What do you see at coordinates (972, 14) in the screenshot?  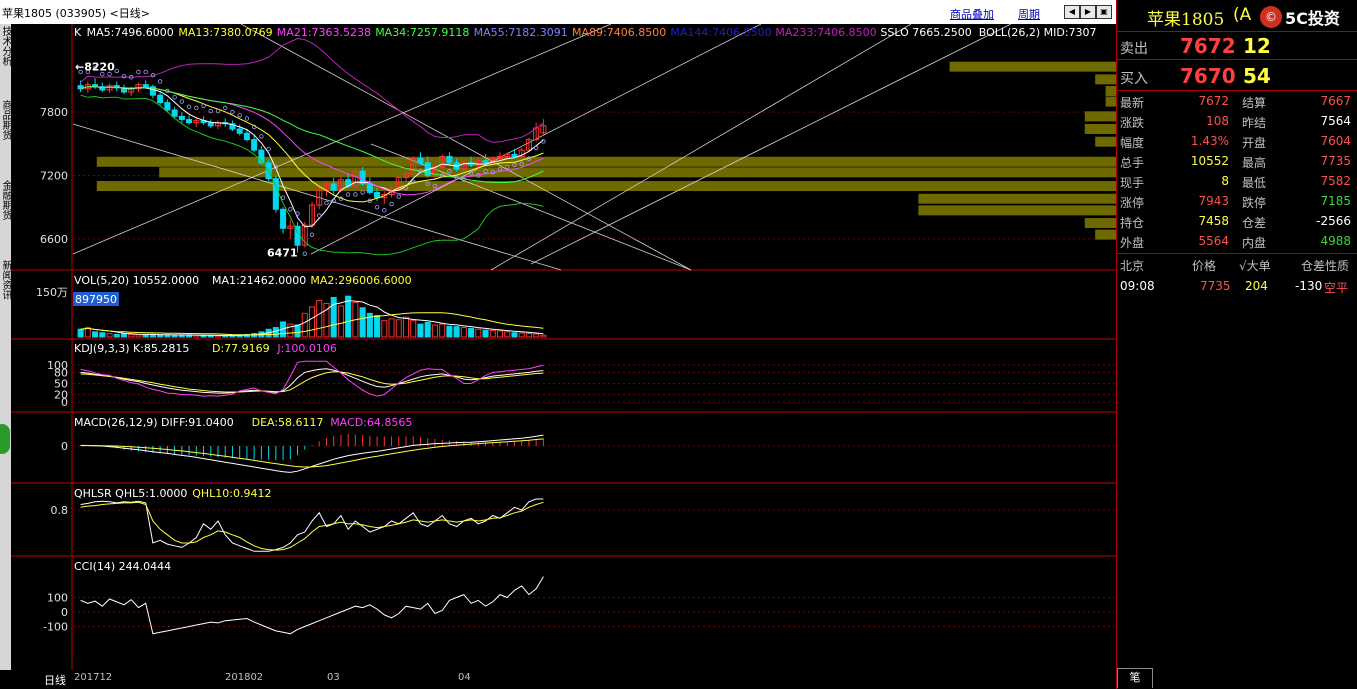 I see `overlay-link: 商品叠加` at bounding box center [972, 14].